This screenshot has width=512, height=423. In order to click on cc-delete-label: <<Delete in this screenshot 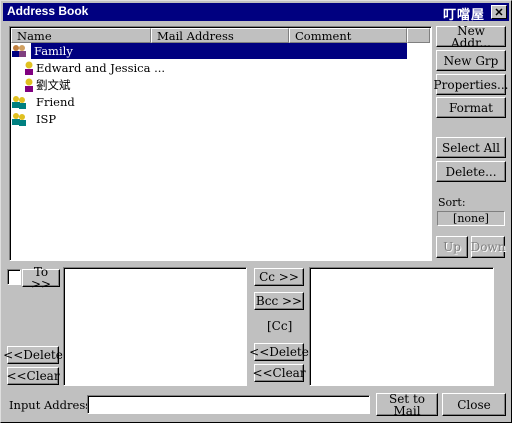, I will do `click(279, 352)`.